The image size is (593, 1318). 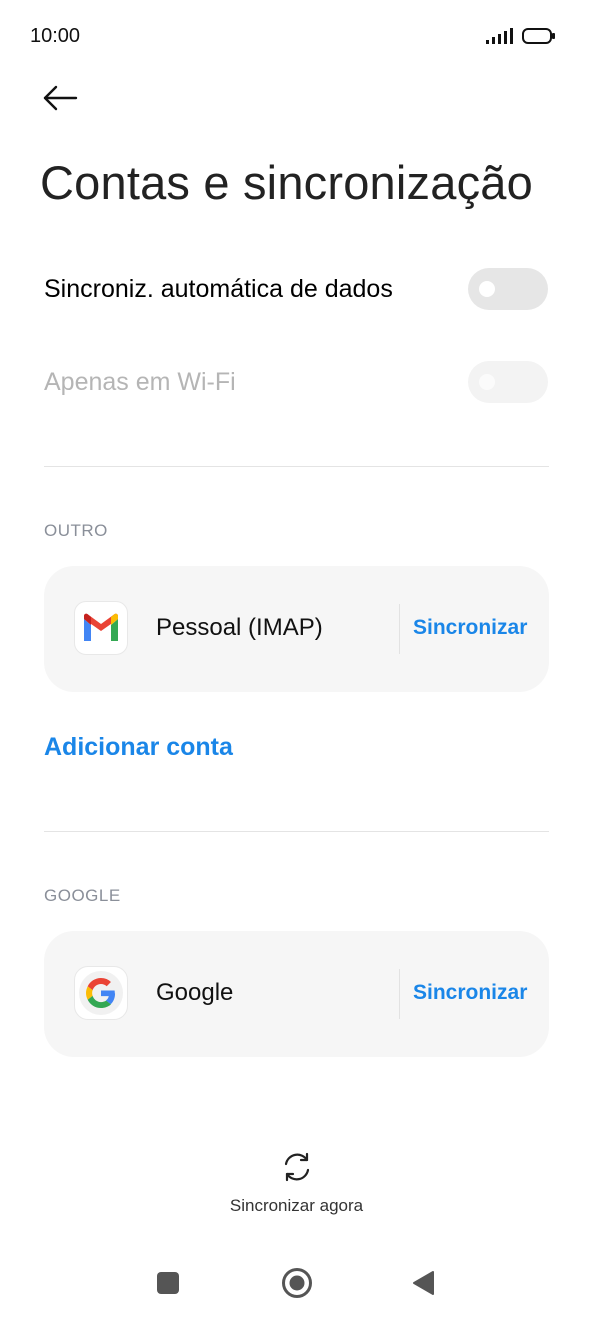 I want to click on section-header-google: GOOGLE, so click(x=82, y=895).